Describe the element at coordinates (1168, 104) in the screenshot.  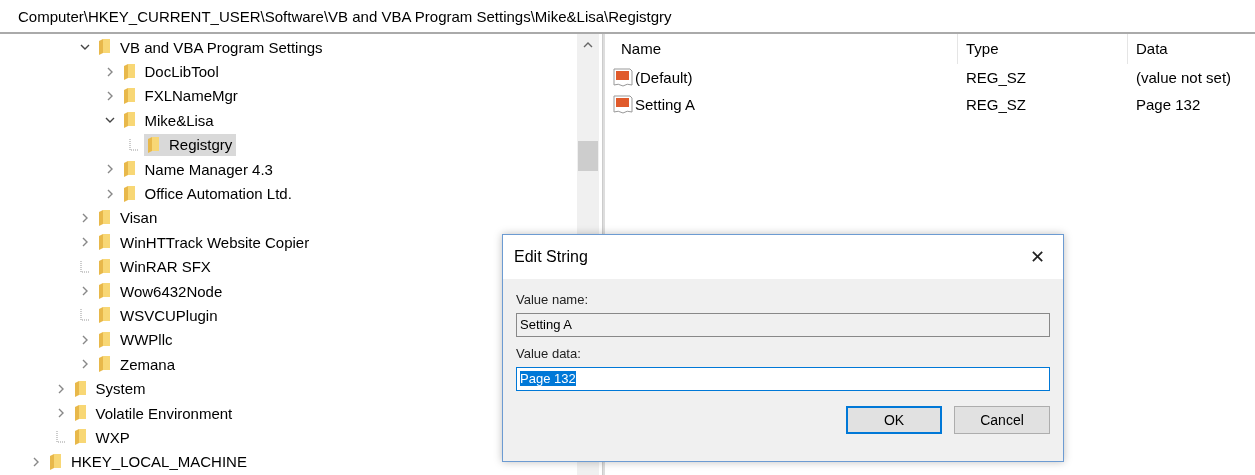
I see `value-data: Page 132` at that location.